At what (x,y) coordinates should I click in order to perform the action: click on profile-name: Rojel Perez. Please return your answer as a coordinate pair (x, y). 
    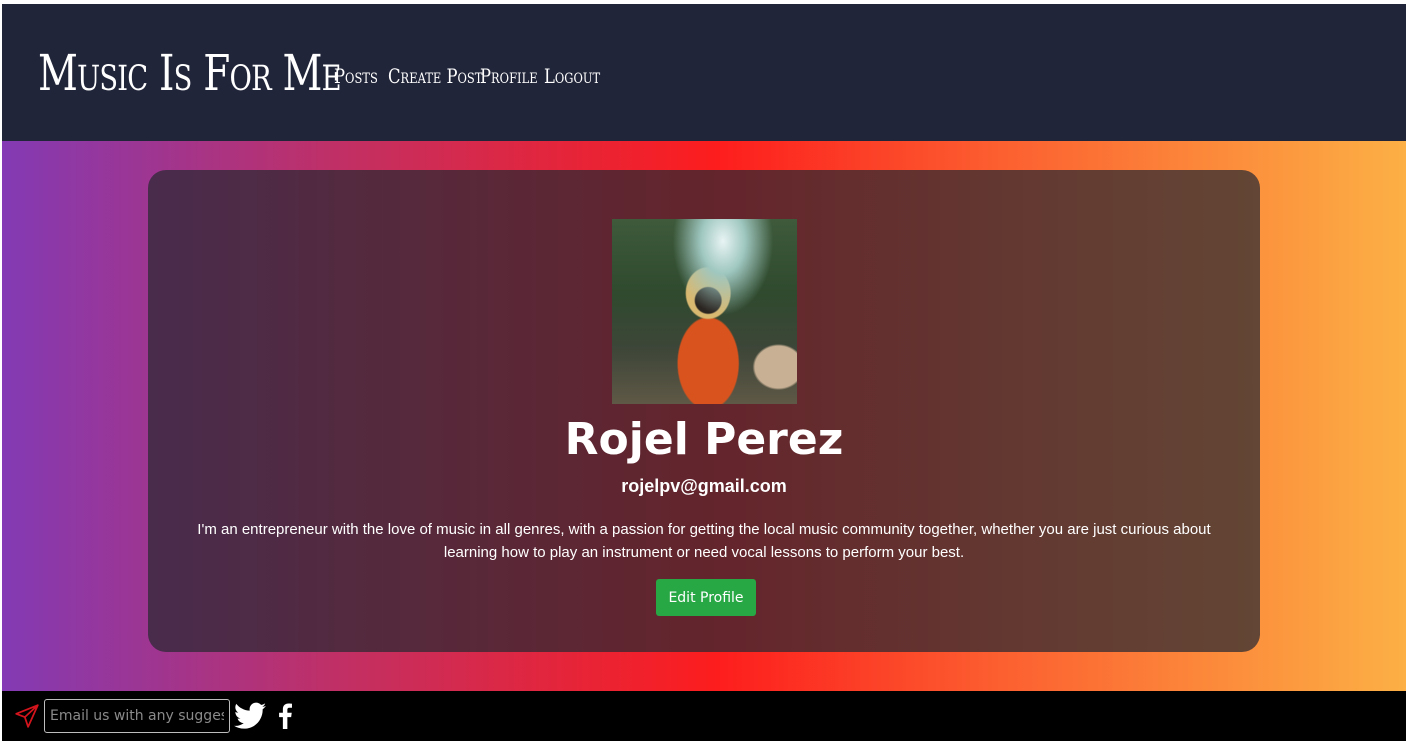
    Looking at the image, I should click on (704, 439).